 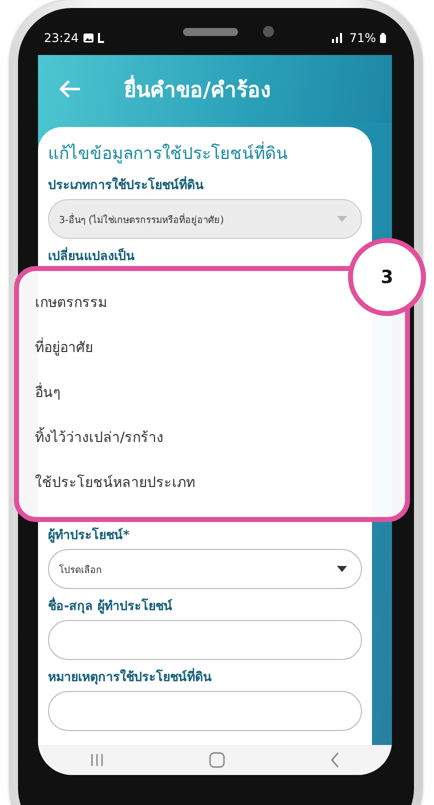 I want to click on field-label: เปลี่ยนแปลงเป็น, so click(x=92, y=255).